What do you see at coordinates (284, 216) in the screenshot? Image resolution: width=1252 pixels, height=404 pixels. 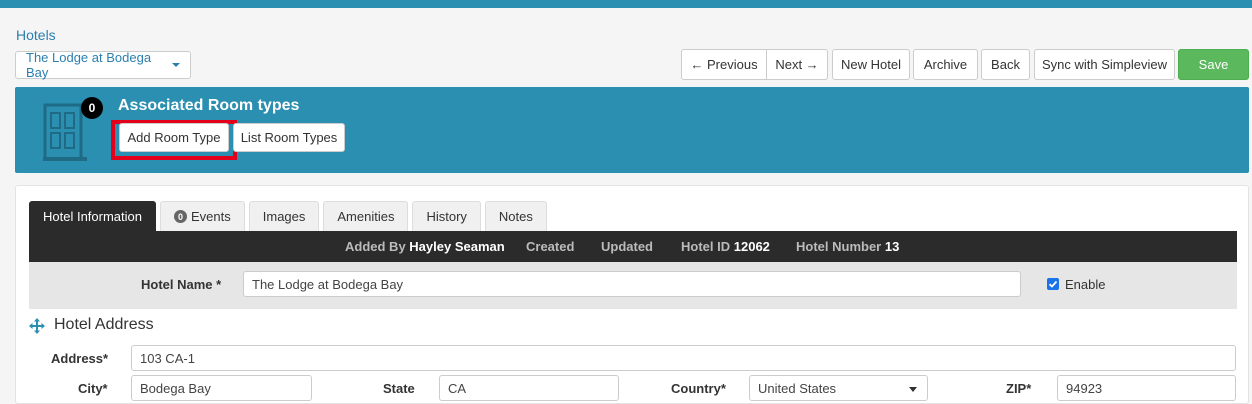 I see `tab-images: Images` at bounding box center [284, 216].